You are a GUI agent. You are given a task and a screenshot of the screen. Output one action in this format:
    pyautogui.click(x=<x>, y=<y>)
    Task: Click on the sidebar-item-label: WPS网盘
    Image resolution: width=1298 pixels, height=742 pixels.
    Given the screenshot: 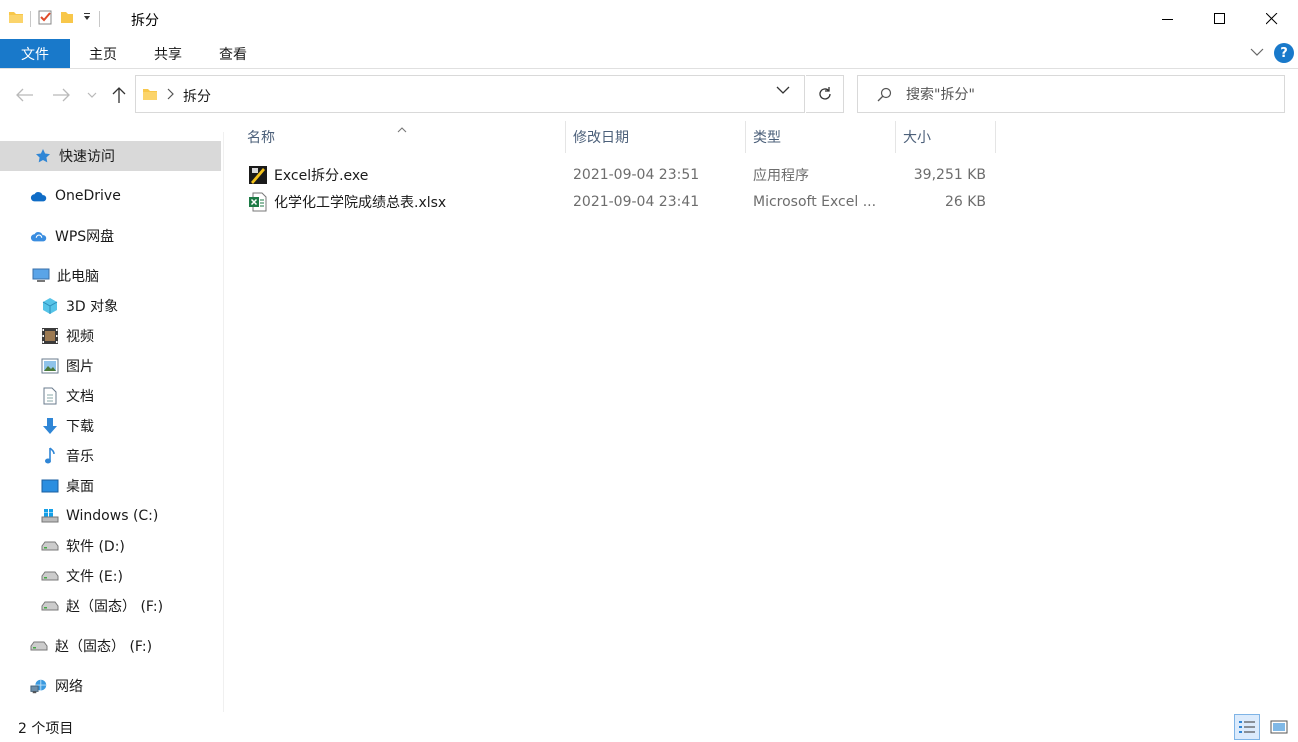 What is the action you would take?
    pyautogui.click(x=85, y=237)
    